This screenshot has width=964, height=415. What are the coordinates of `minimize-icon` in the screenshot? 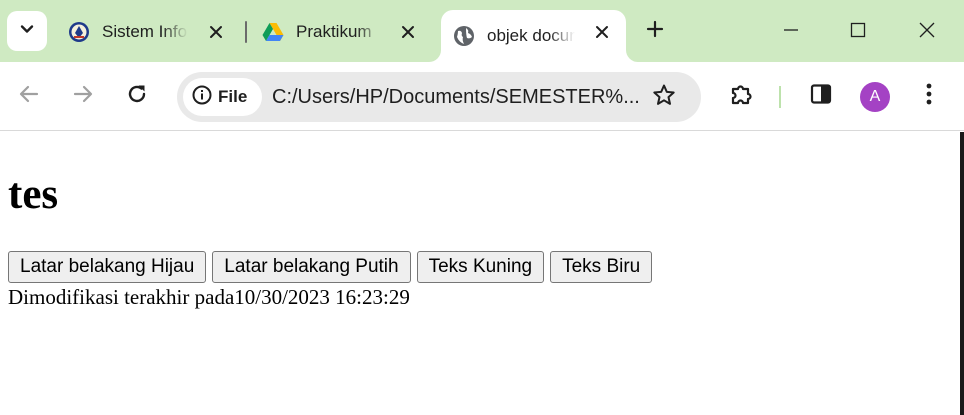 It's located at (791, 32).